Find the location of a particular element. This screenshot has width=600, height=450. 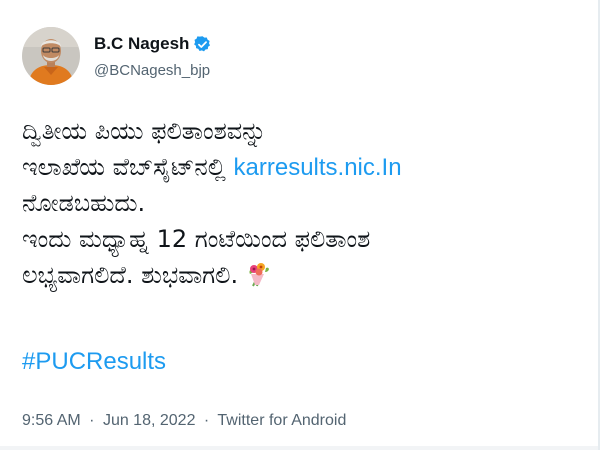

tweet-line-2-text: ಇಲಾಖೆಯ ವೆಬ್‌ಸೈಟ್‌ನಲ್ಲಿ is located at coordinates (128, 167).